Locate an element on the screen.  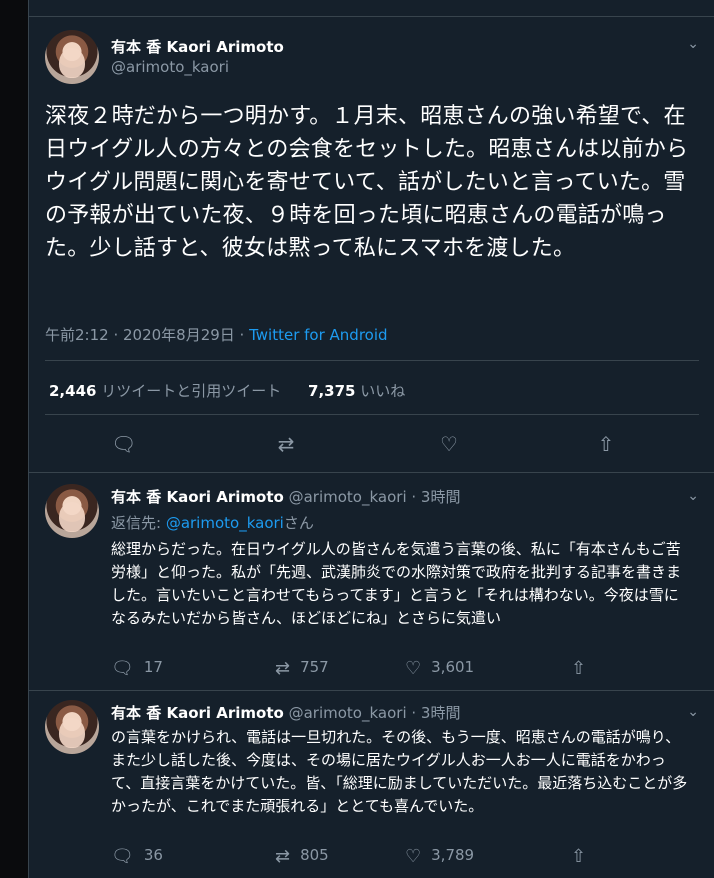
like-stat: 7,375 いいね is located at coordinates (356, 391).